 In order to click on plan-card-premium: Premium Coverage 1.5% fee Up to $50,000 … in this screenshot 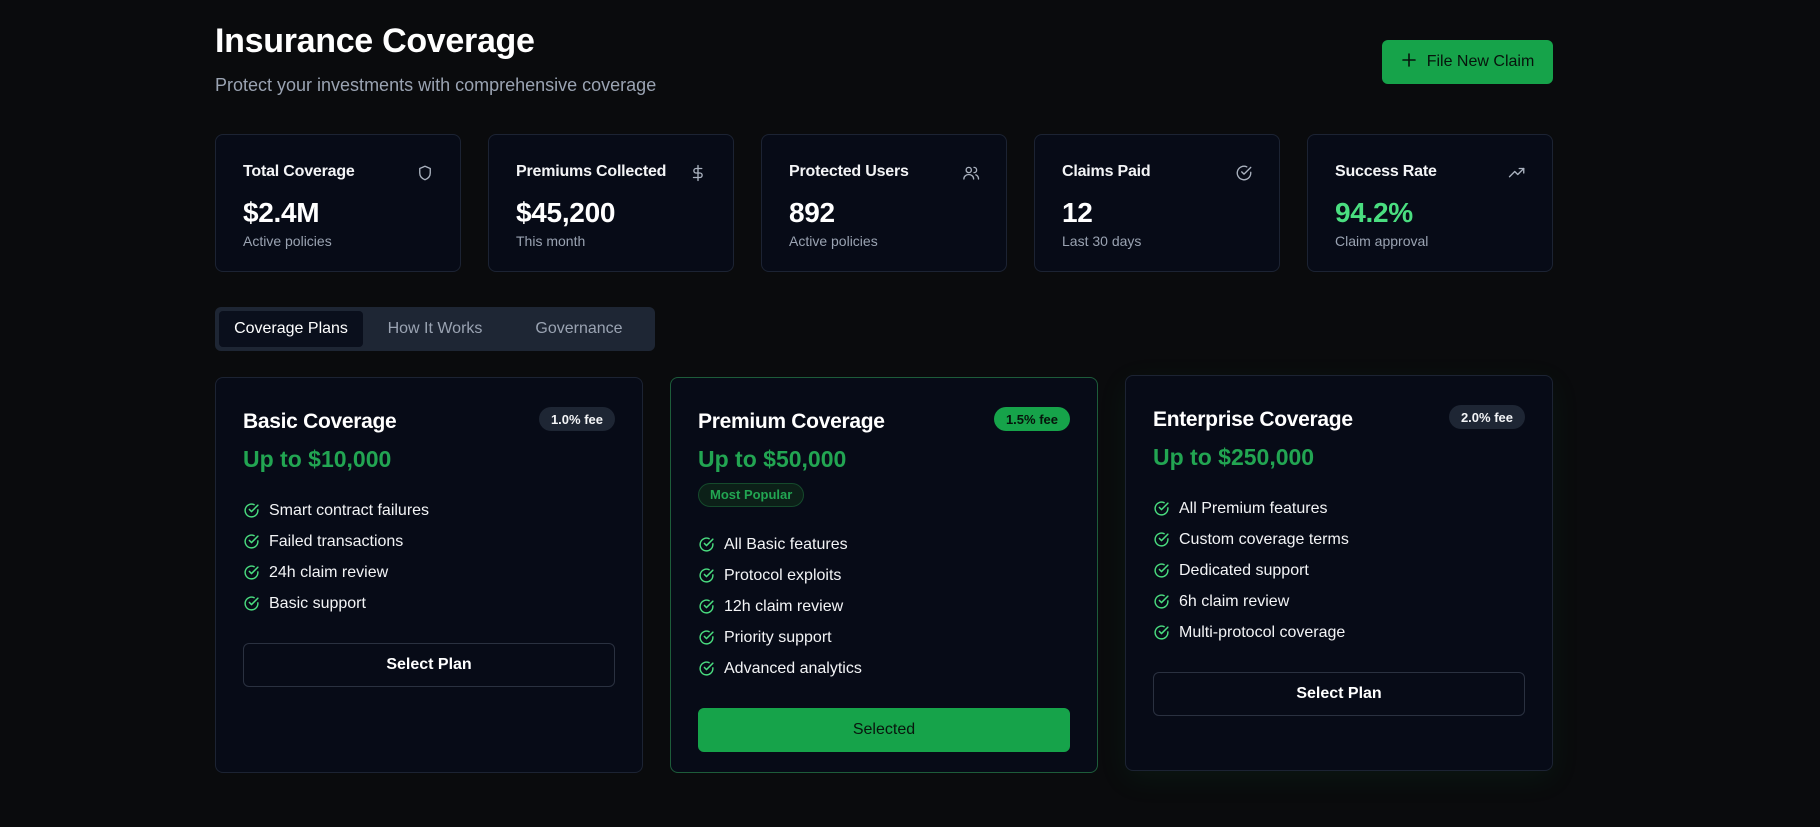, I will do `click(884, 575)`.